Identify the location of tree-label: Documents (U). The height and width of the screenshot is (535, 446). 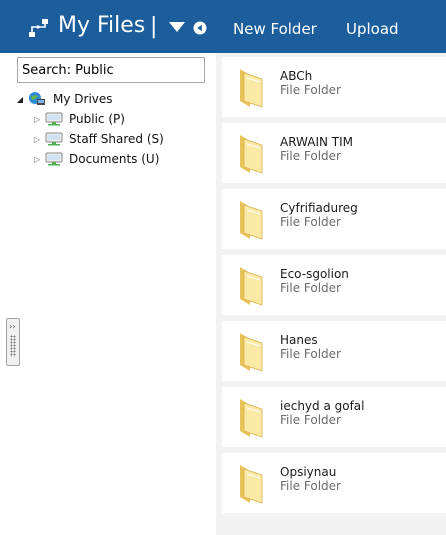
(114, 159).